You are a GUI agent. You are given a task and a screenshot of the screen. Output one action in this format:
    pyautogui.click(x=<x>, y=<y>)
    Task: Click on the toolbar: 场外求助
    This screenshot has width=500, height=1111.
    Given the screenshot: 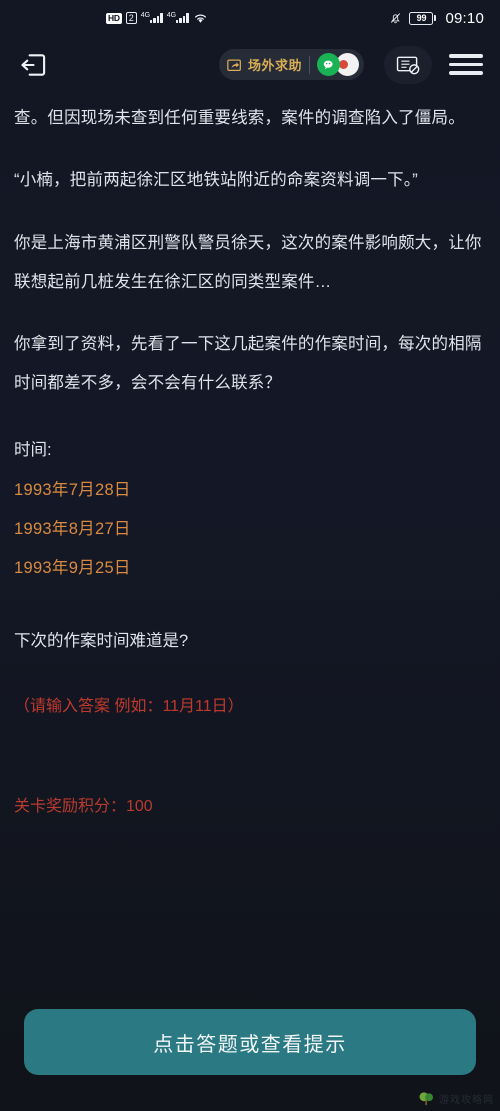 What is the action you would take?
    pyautogui.click(x=250, y=64)
    